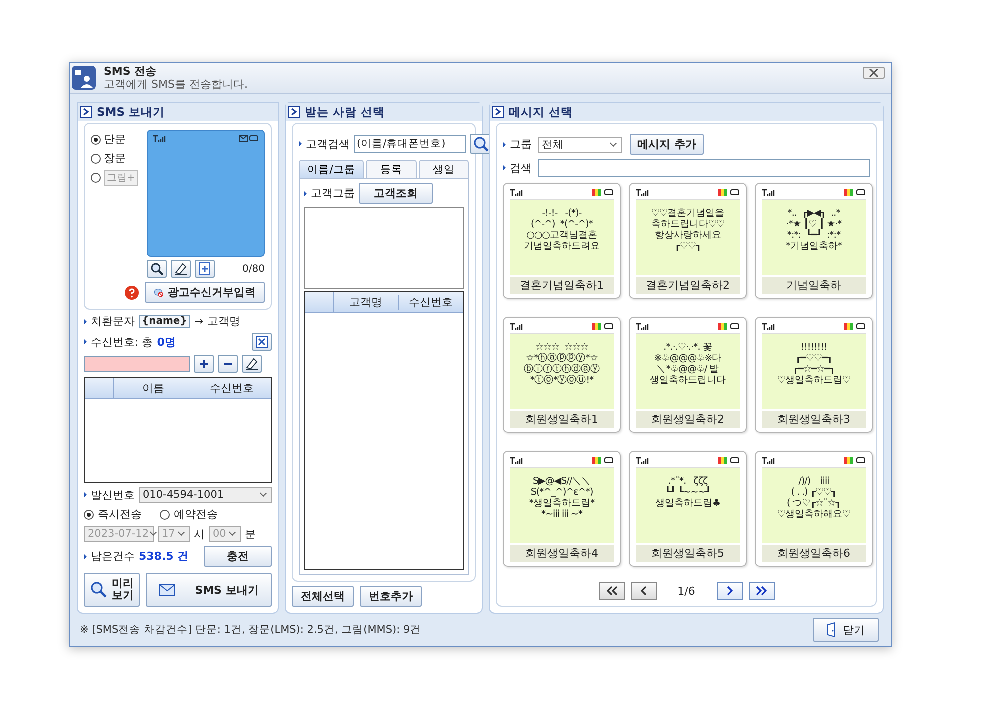 This screenshot has width=1000, height=726. What do you see at coordinates (396, 193) in the screenshot?
I see `customer-lookup-button: 고객조회` at bounding box center [396, 193].